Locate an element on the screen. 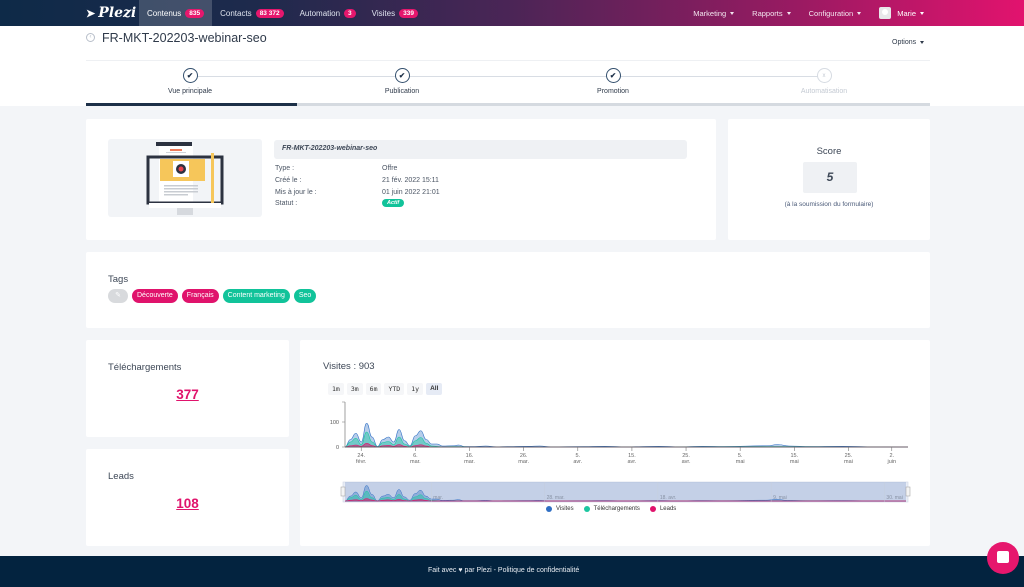  leads-value-link: 108 is located at coordinates (187, 503).